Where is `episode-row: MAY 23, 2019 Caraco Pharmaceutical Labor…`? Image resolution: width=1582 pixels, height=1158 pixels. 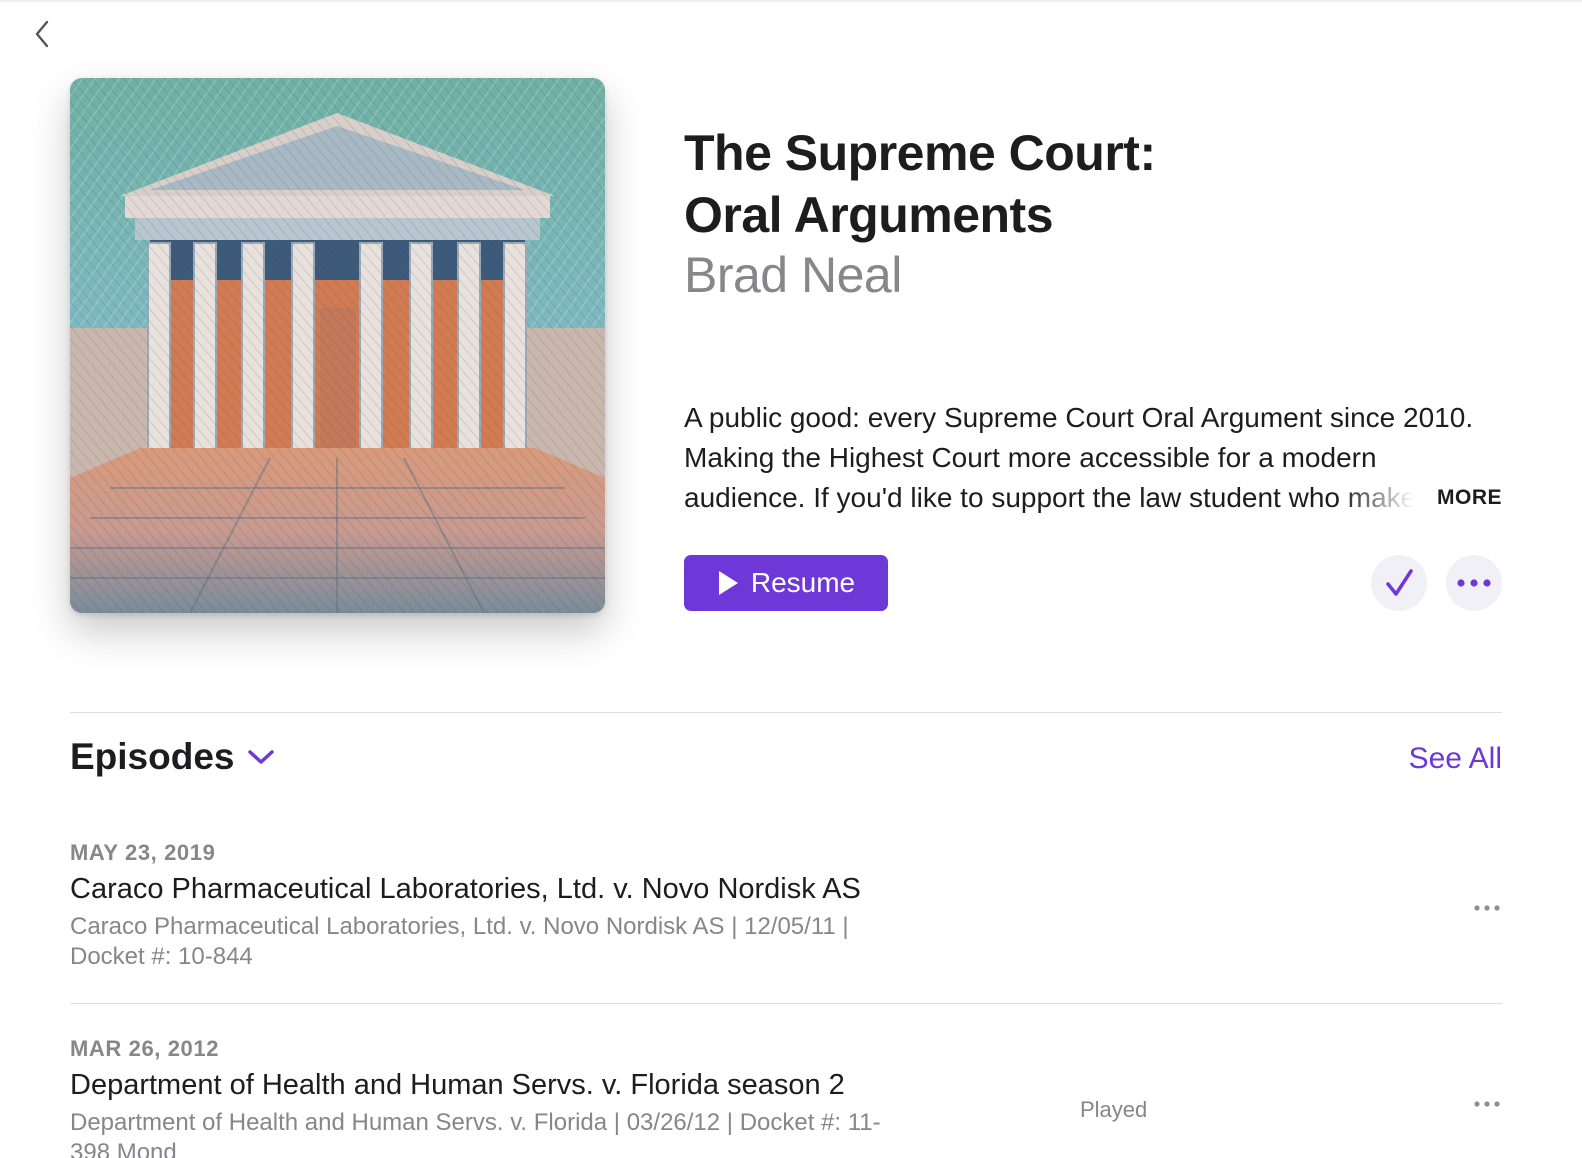 episode-row: MAY 23, 2019 Caraco Pharmaceutical Labor… is located at coordinates (786, 921).